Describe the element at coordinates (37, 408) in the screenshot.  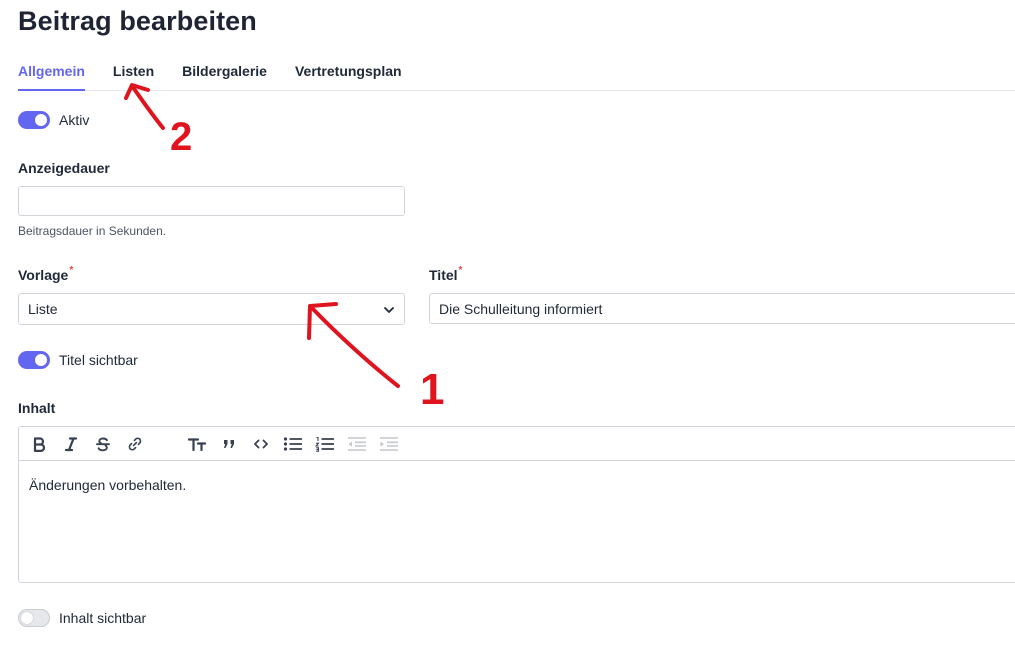
I see `inhalt-label: Inhalt` at that location.